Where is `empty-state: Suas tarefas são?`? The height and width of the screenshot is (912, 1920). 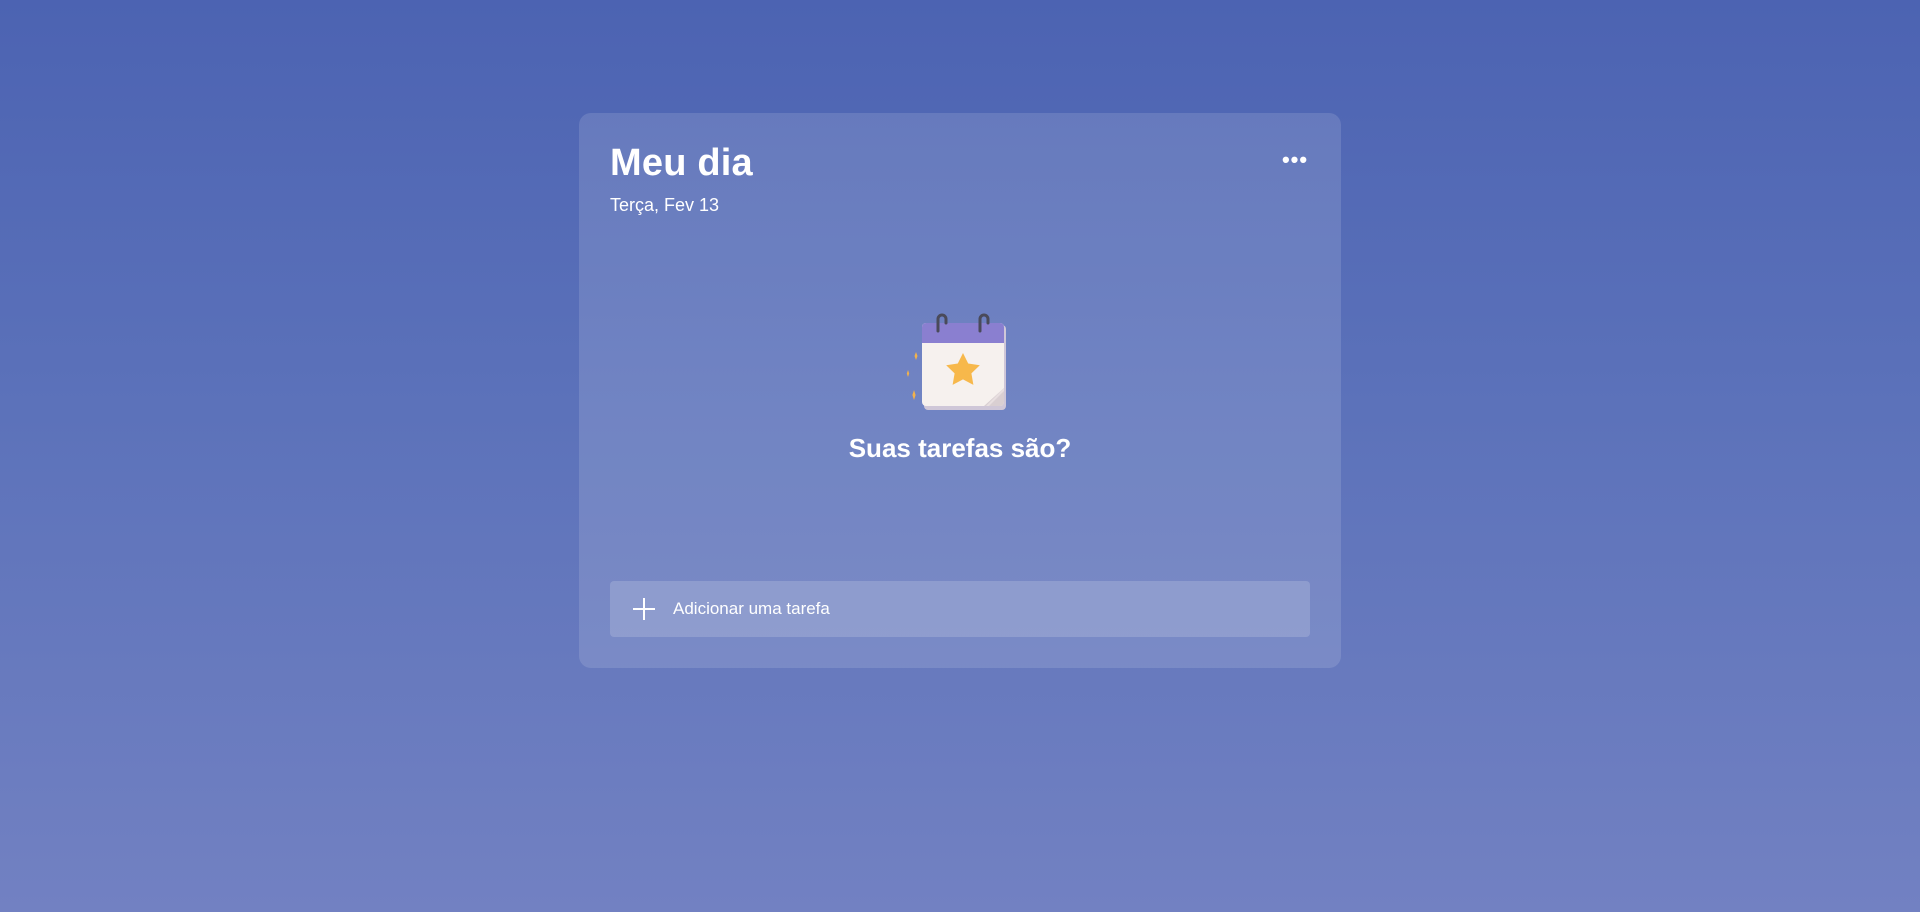
empty-state: Suas tarefas são? is located at coordinates (960, 386).